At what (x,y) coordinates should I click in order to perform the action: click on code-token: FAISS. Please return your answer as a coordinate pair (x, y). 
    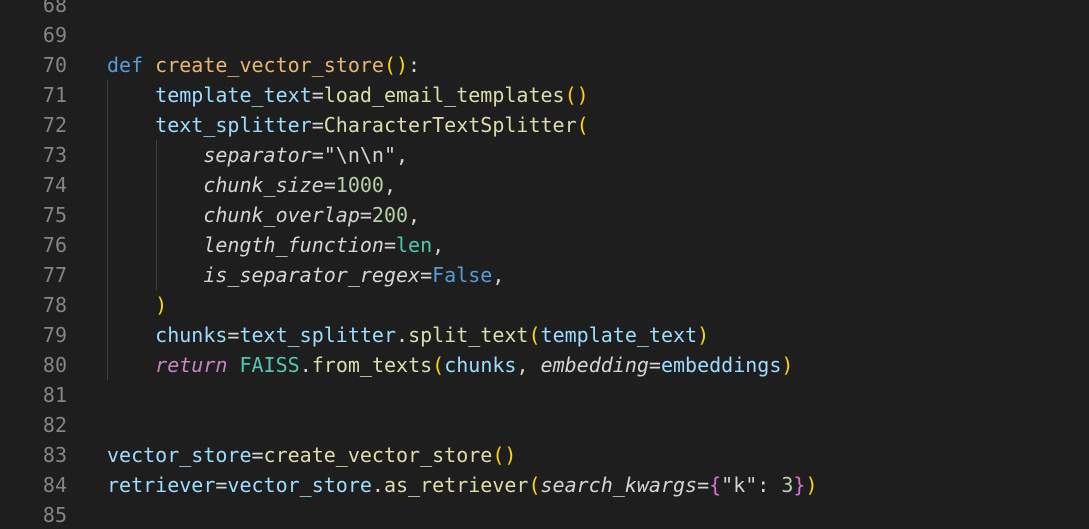
    Looking at the image, I should click on (269, 365).